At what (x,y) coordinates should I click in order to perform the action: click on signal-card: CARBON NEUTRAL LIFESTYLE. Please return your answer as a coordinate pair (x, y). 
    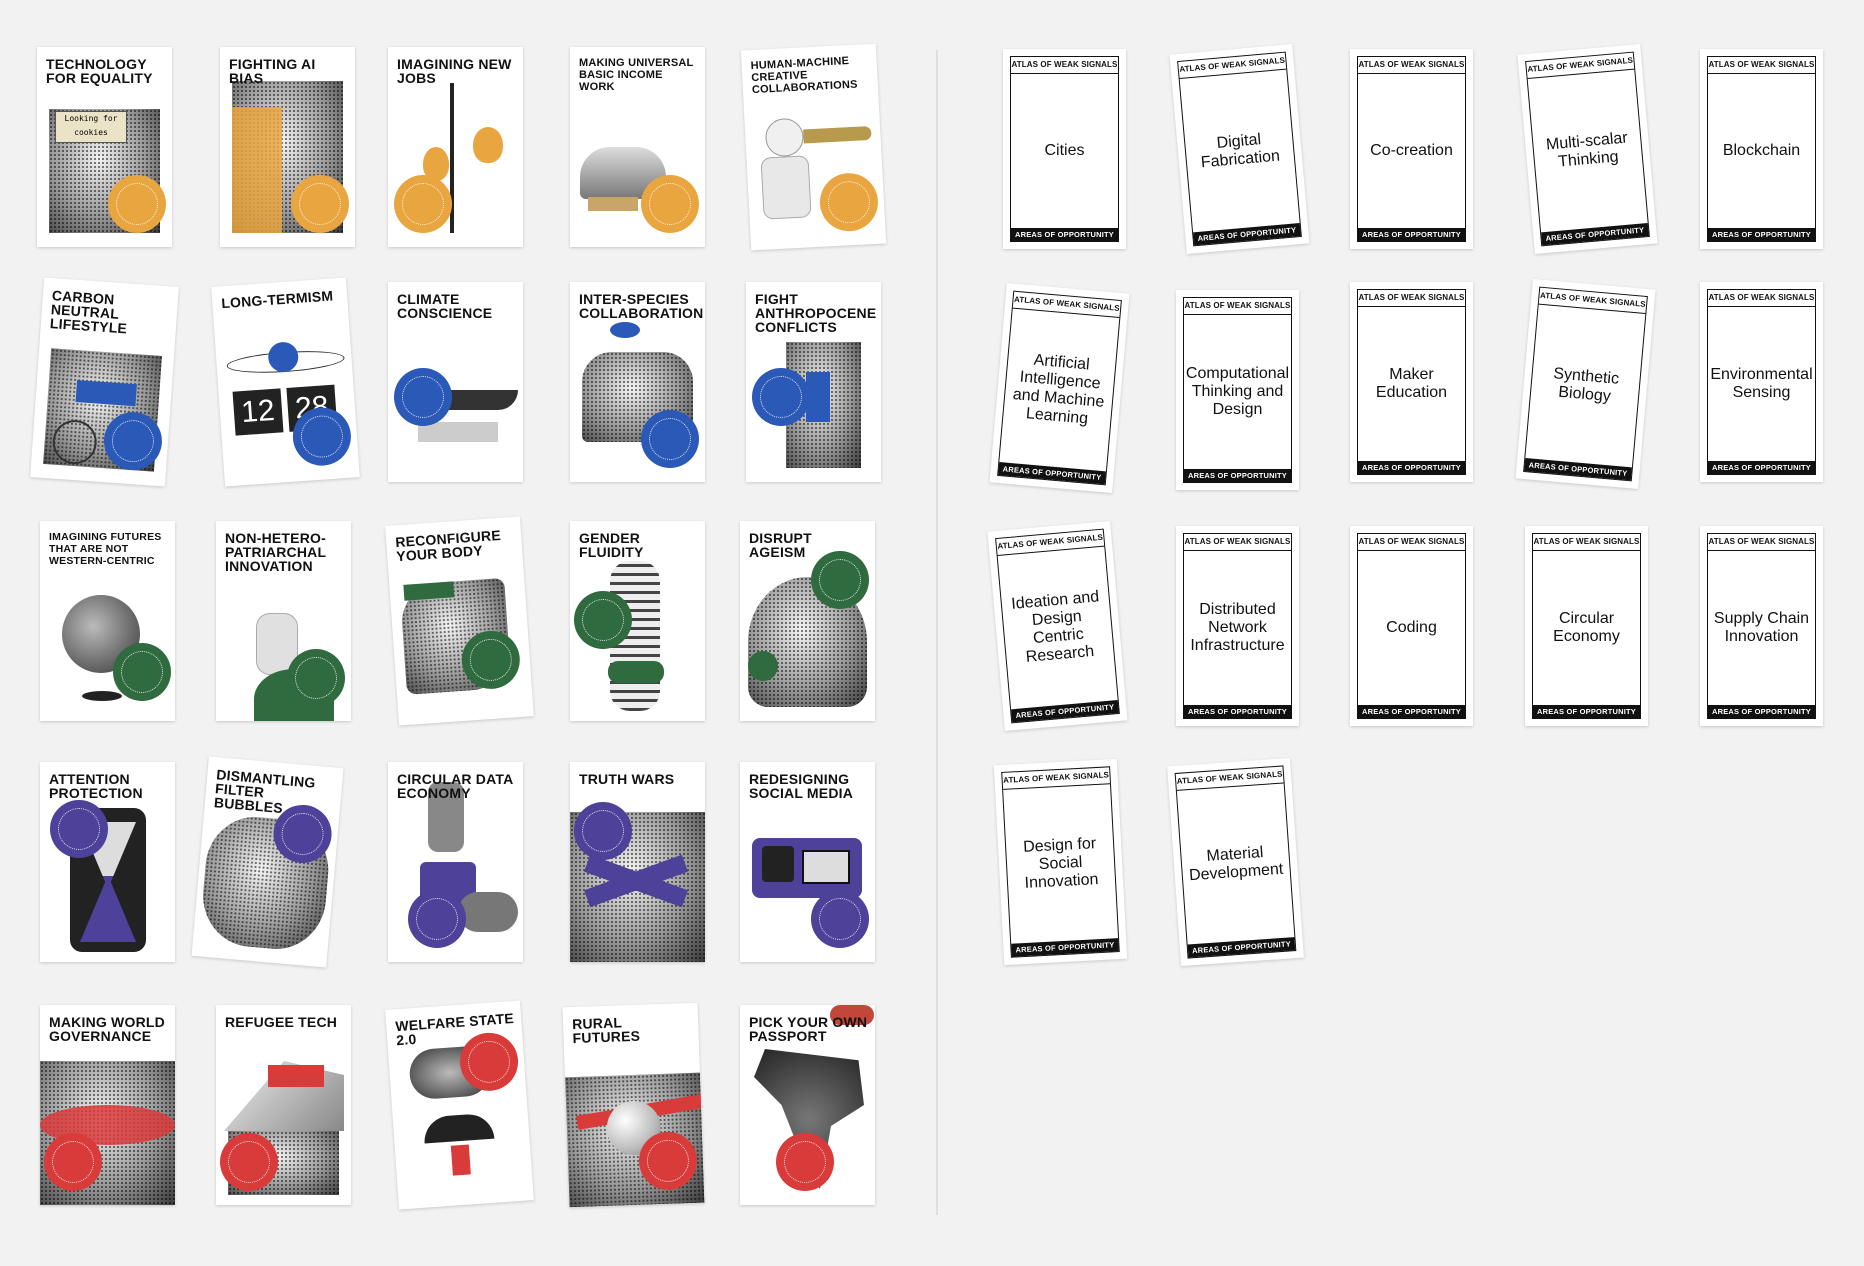
    Looking at the image, I should click on (104, 382).